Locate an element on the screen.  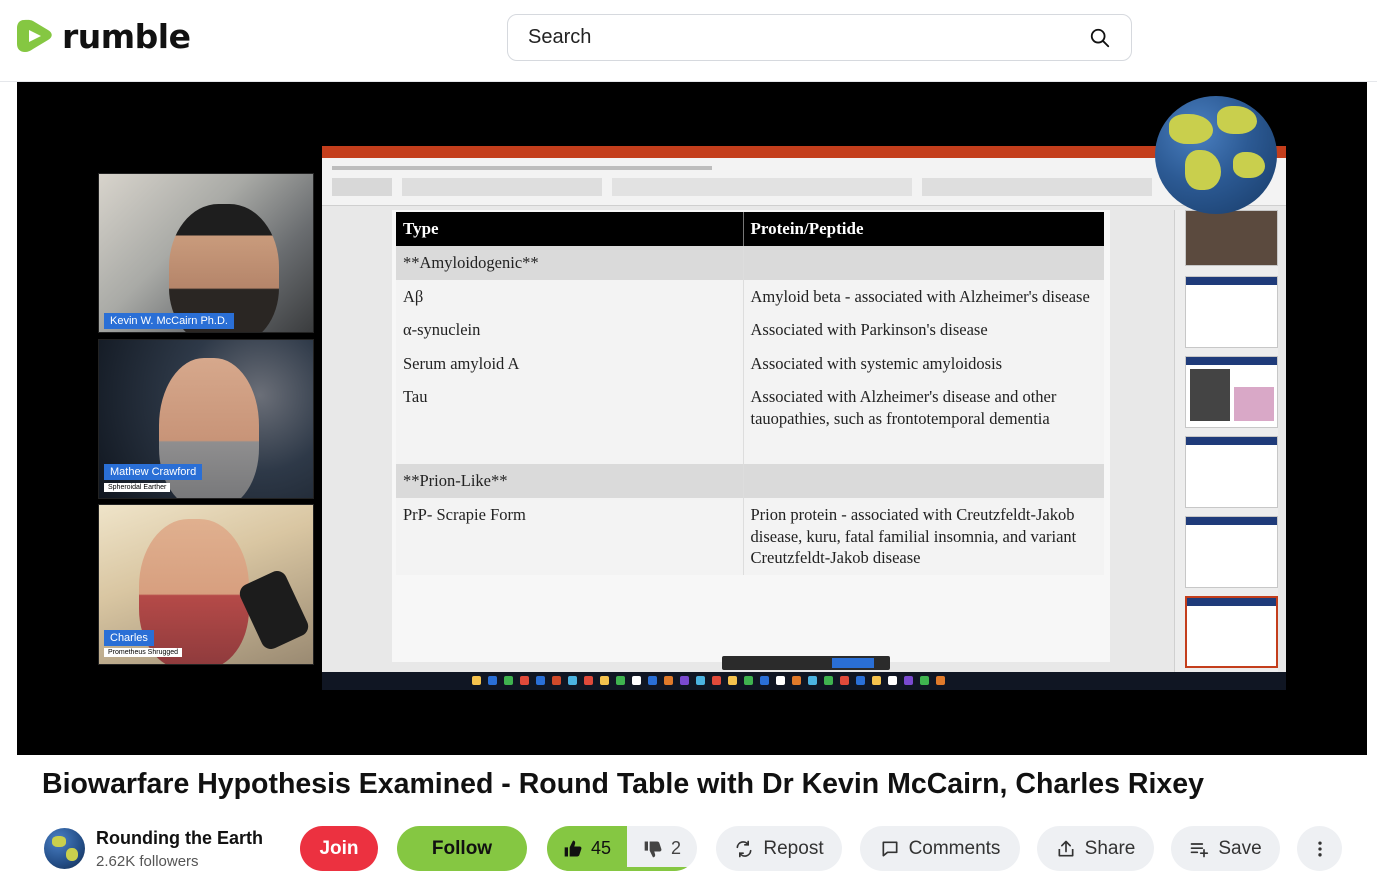
table-header-row: Type Protein/Peptide is located at coordinates (750, 229).